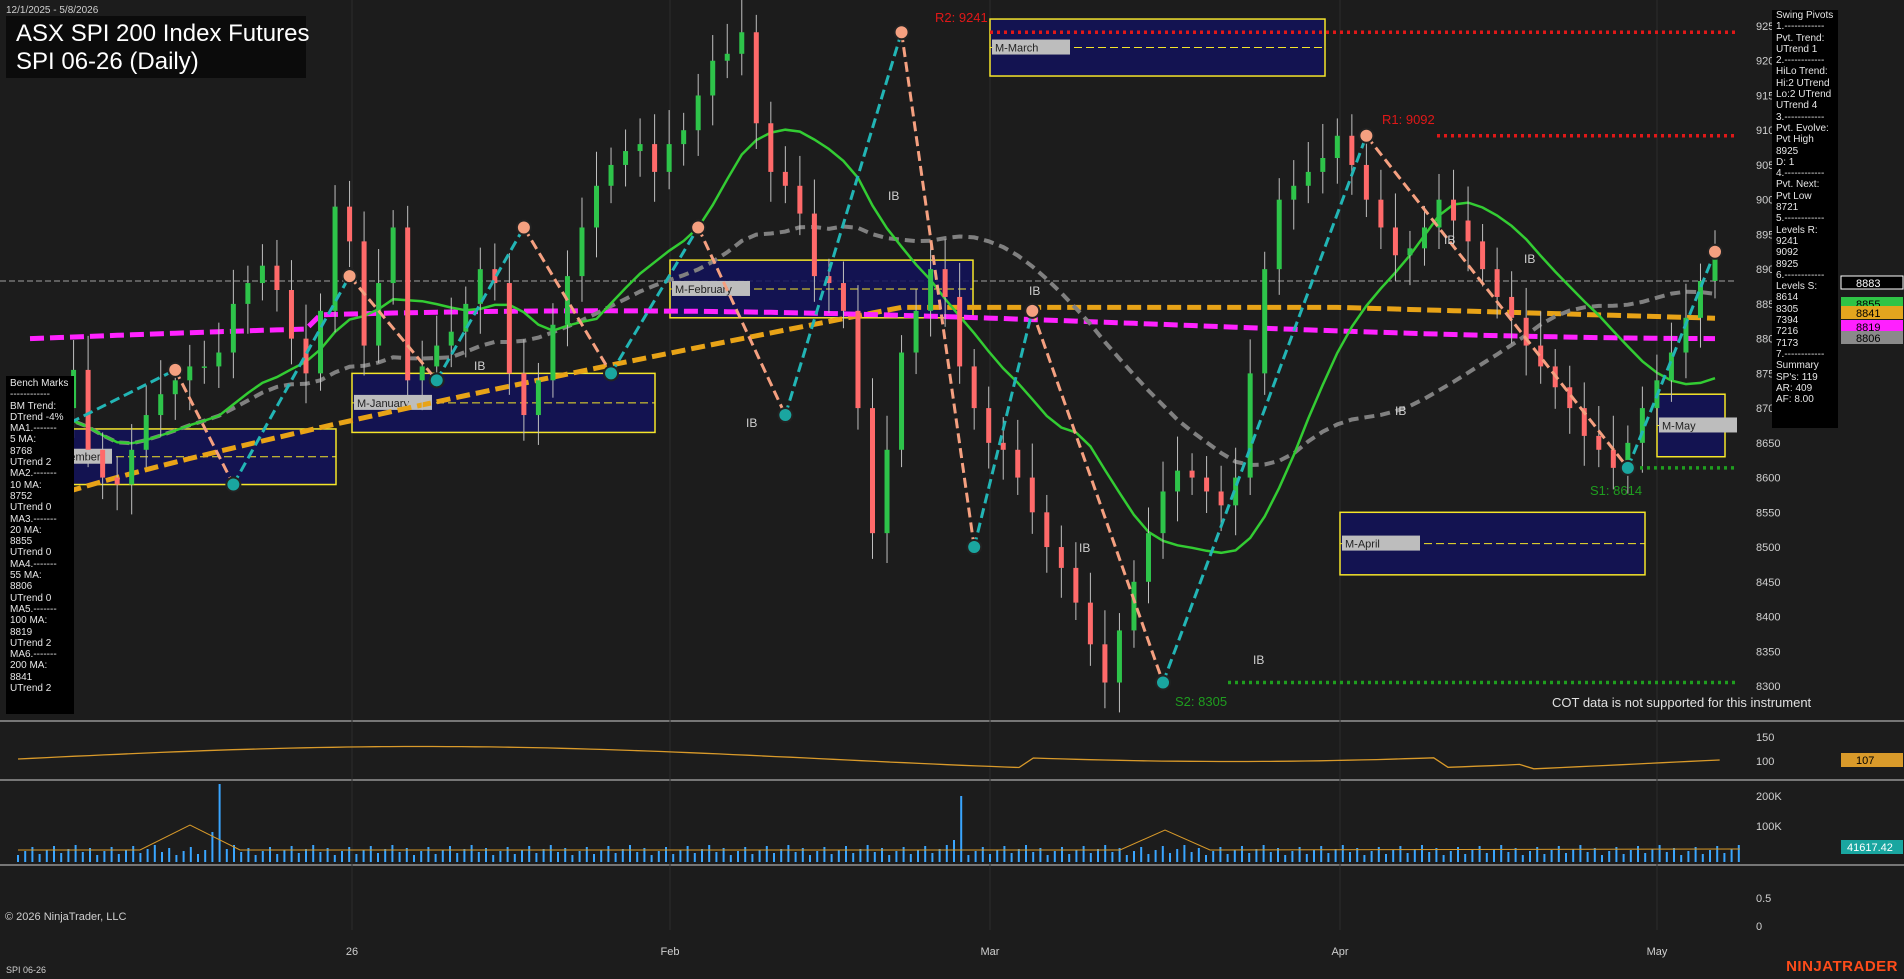 This screenshot has height=979, width=1904. Describe the element at coordinates (1865, 761) in the screenshot. I see `osc-last-label: 107` at that location.